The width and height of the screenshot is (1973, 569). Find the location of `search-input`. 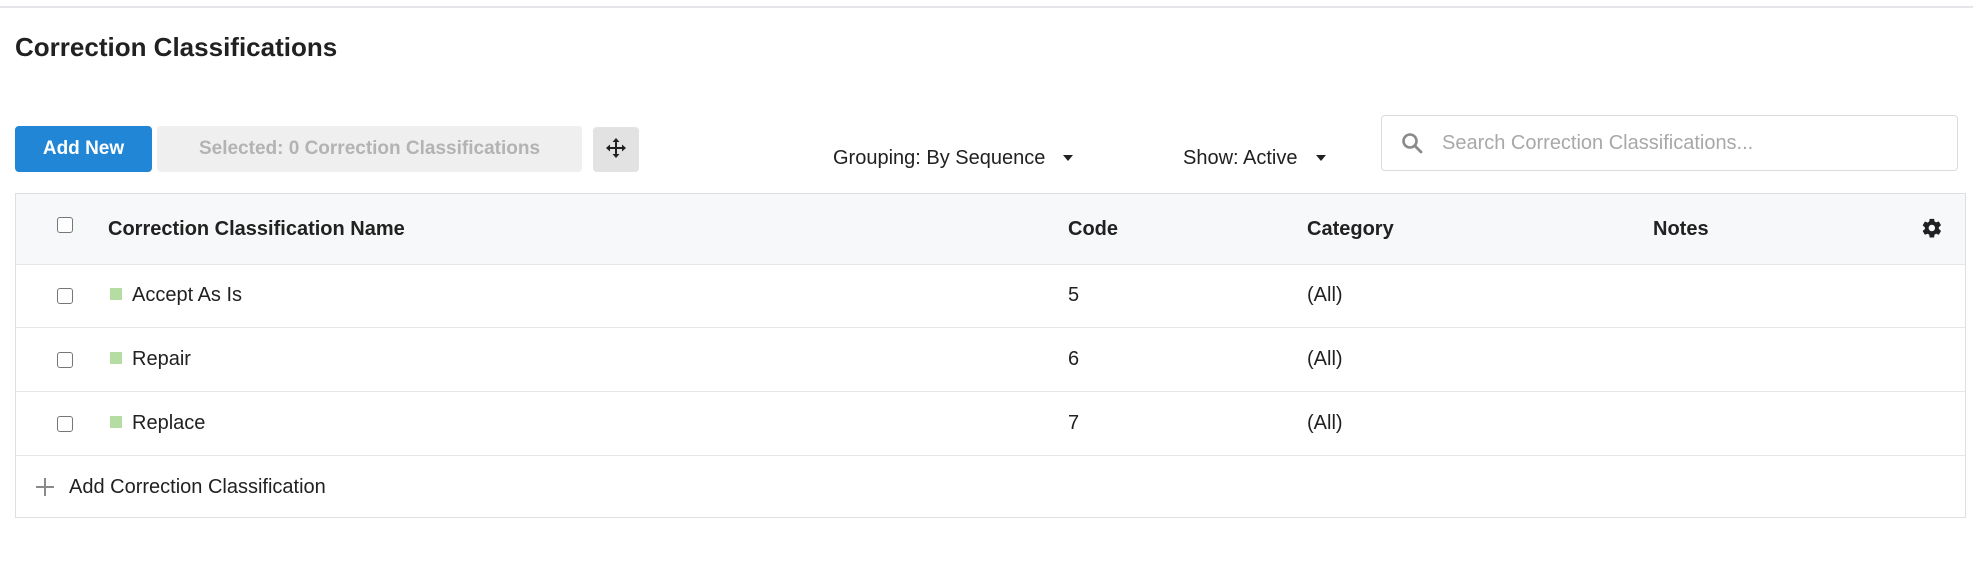

search-input is located at coordinates (1698, 143).